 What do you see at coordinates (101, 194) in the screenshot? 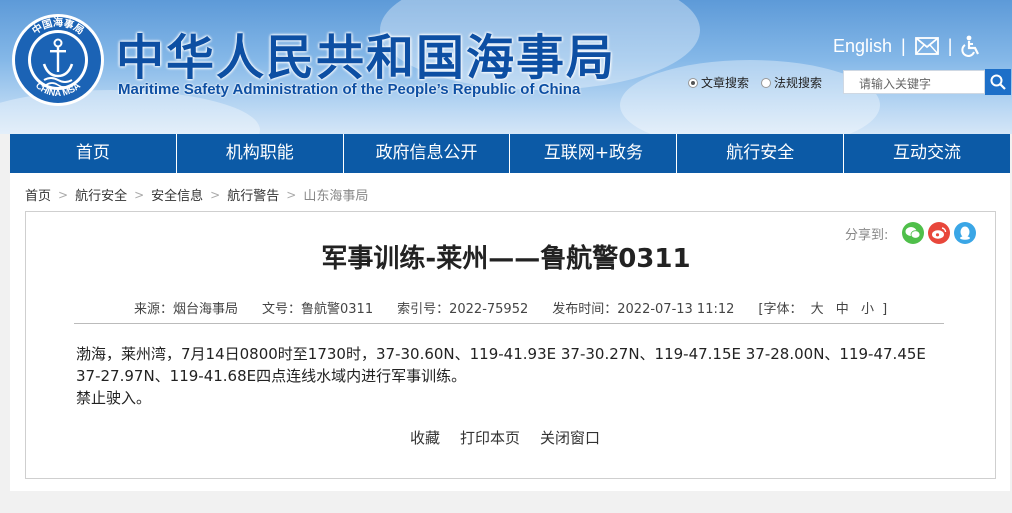
I see `breadcrumb-item: 航行安全` at bounding box center [101, 194].